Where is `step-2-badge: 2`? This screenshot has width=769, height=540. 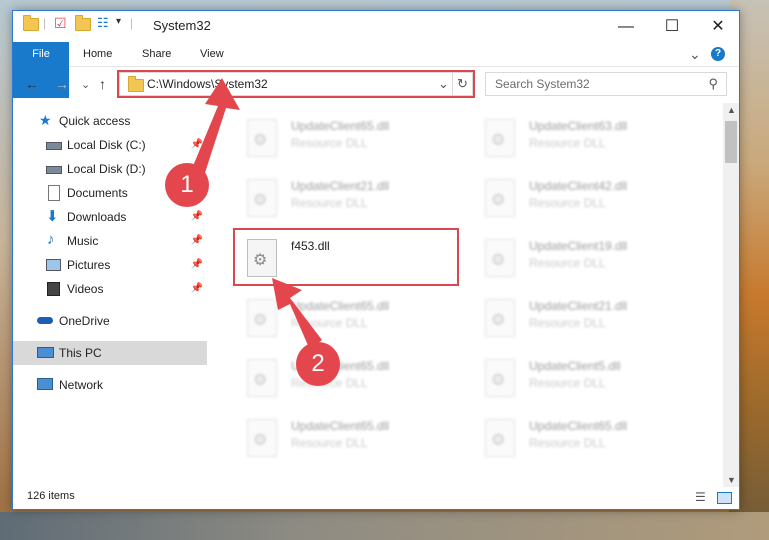
step-2-badge: 2 is located at coordinates (318, 364).